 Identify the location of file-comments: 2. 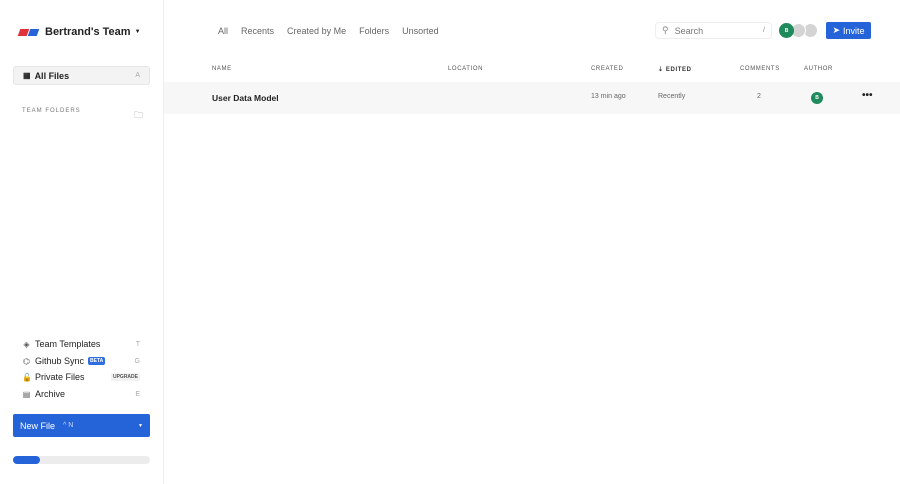
(759, 96).